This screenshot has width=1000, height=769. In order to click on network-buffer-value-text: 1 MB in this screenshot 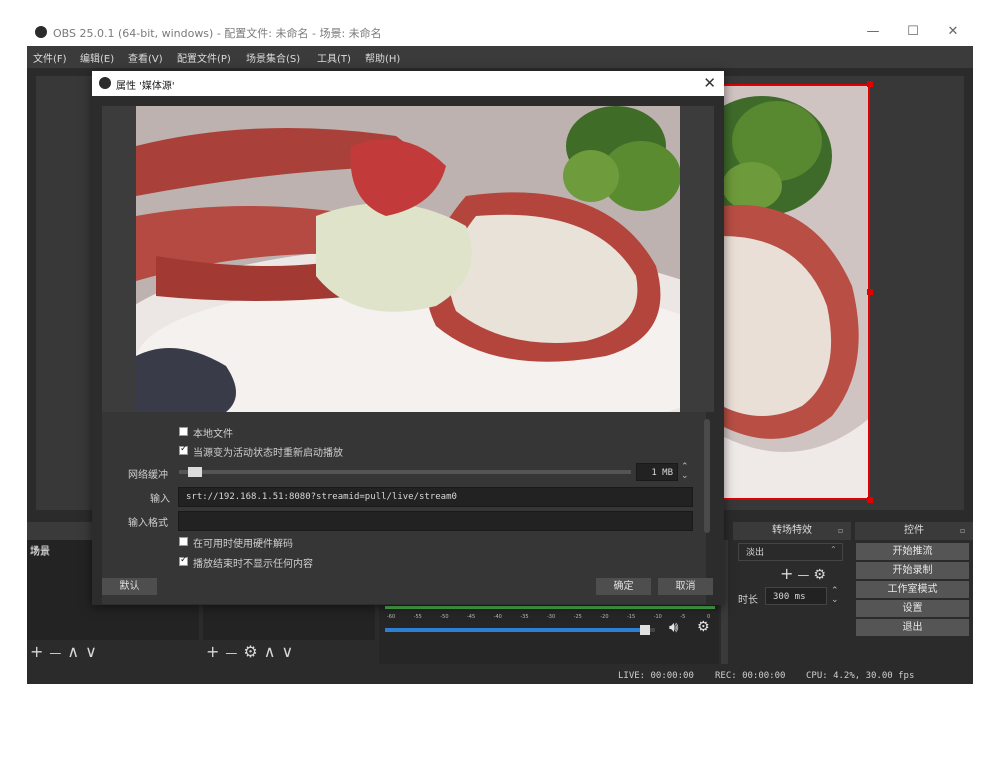, I will do `click(662, 473)`.